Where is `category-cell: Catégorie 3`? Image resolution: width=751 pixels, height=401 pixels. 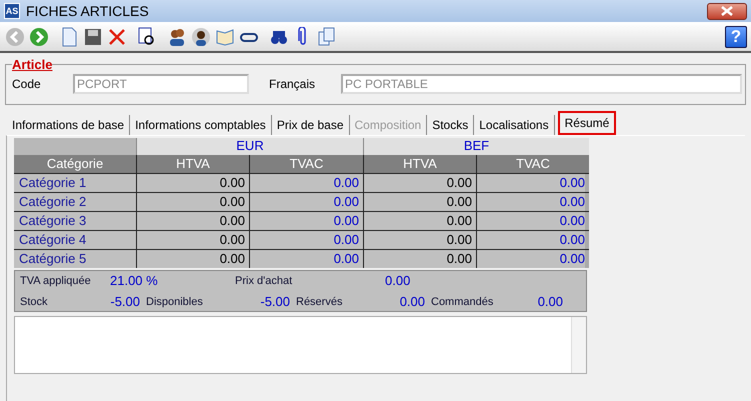
category-cell: Catégorie 3 is located at coordinates (75, 220).